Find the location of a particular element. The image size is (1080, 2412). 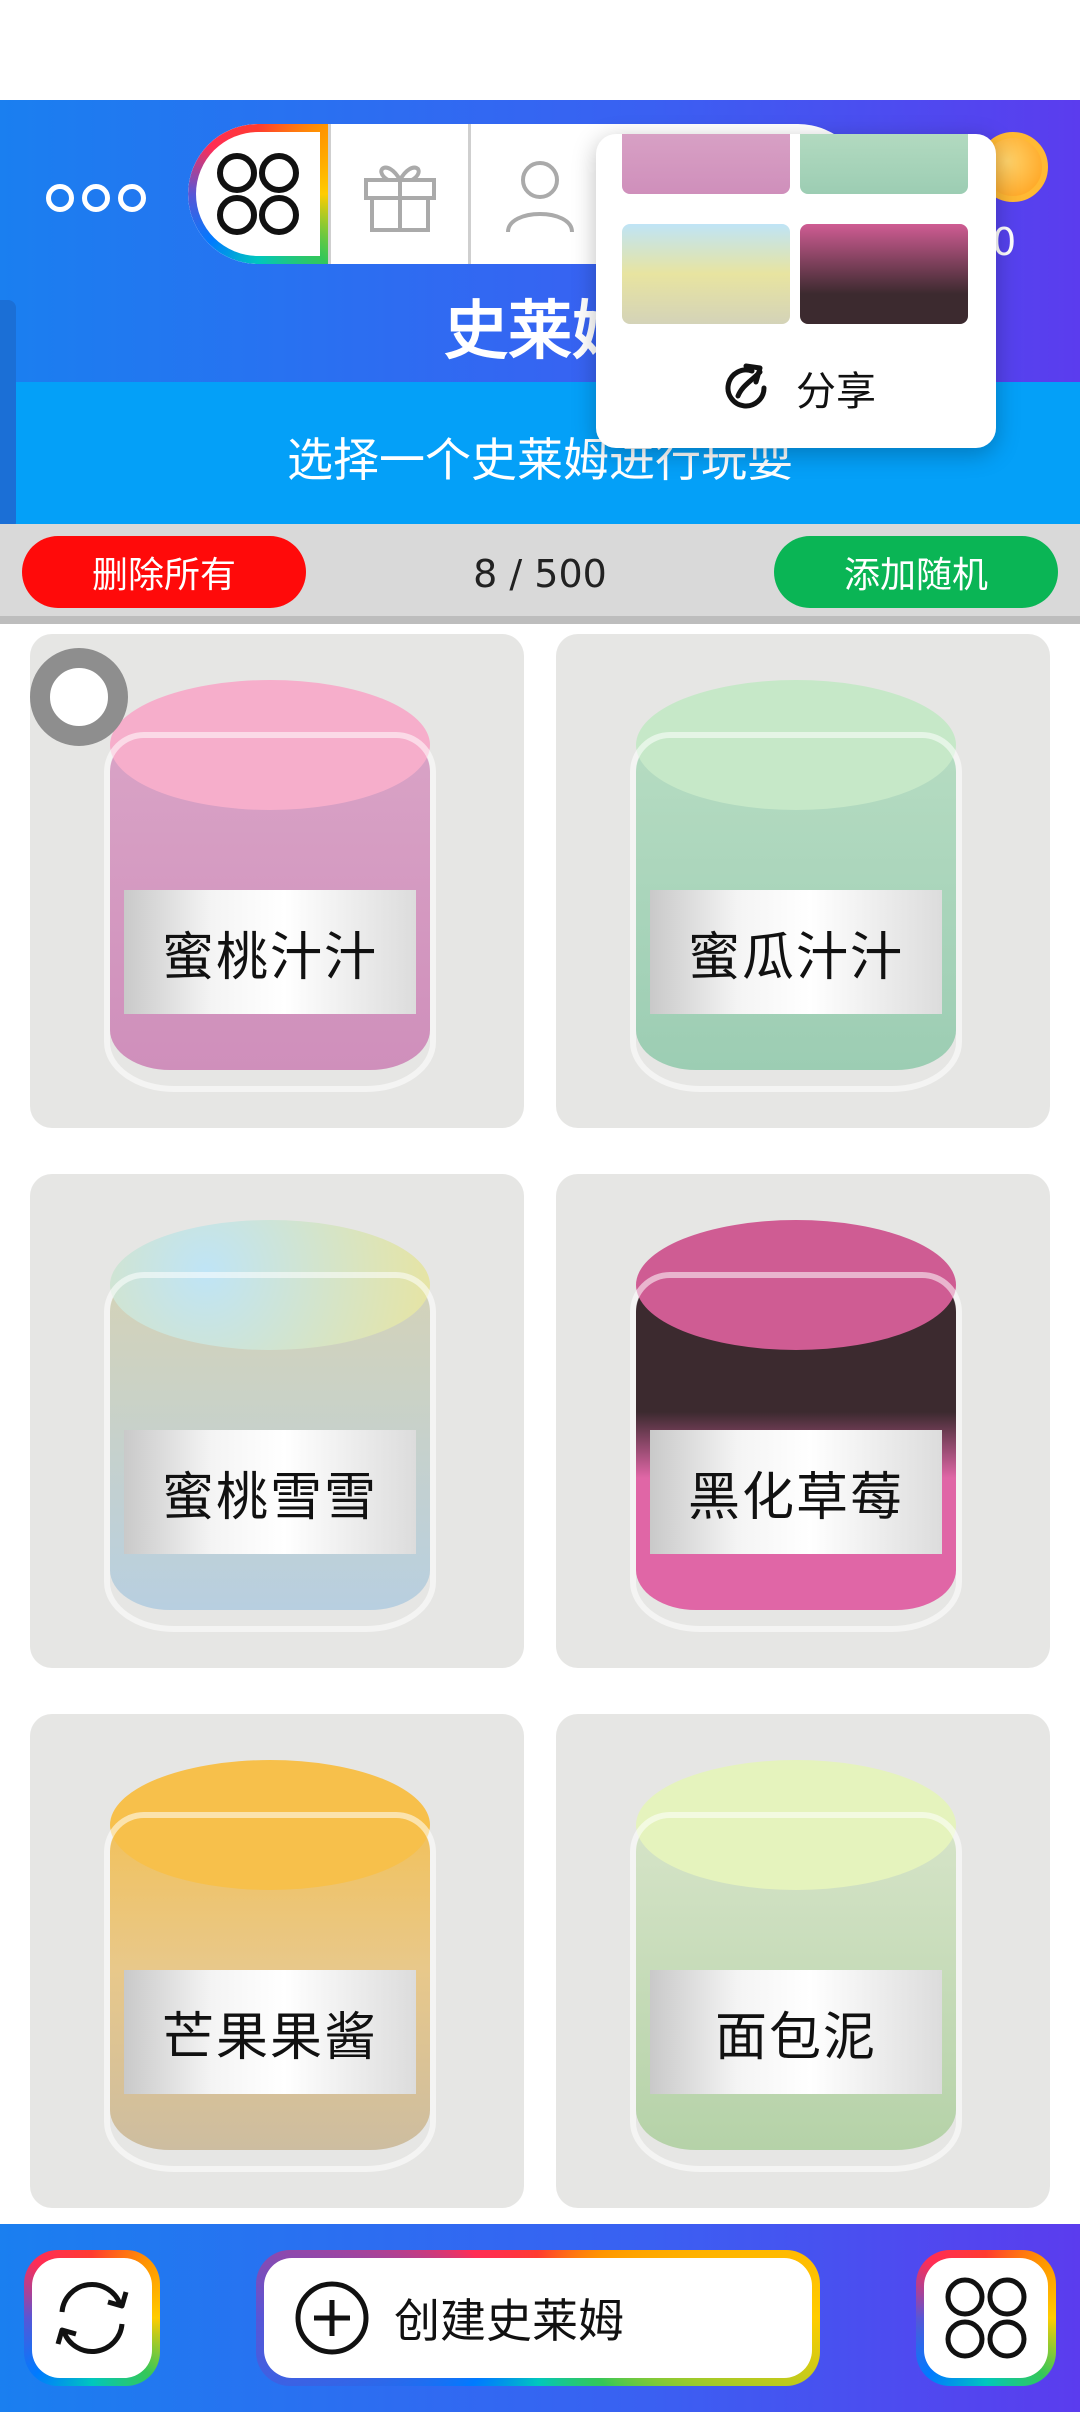

selection-ring-icon is located at coordinates (79, 697).